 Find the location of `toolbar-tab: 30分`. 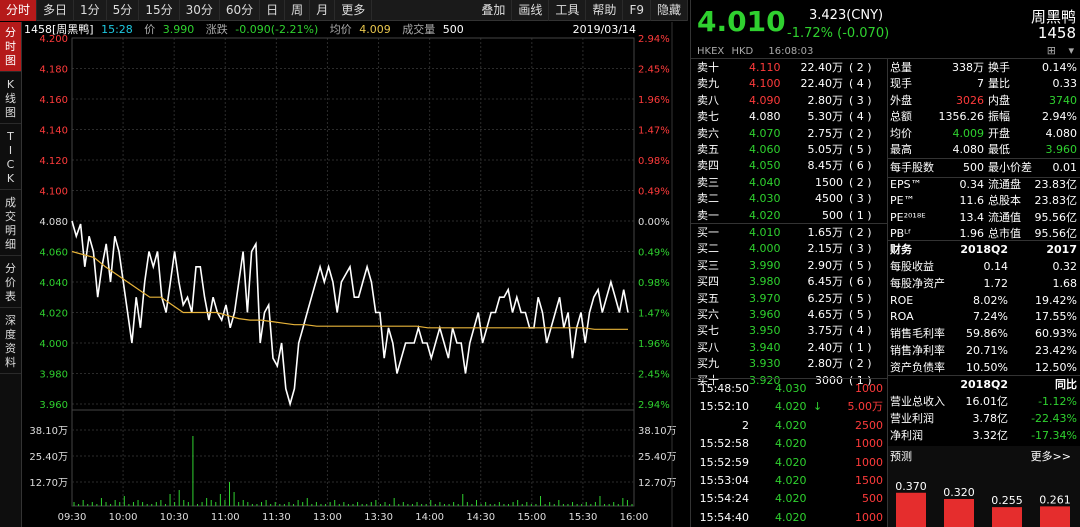

toolbar-tab: 30分 is located at coordinates (200, 10).